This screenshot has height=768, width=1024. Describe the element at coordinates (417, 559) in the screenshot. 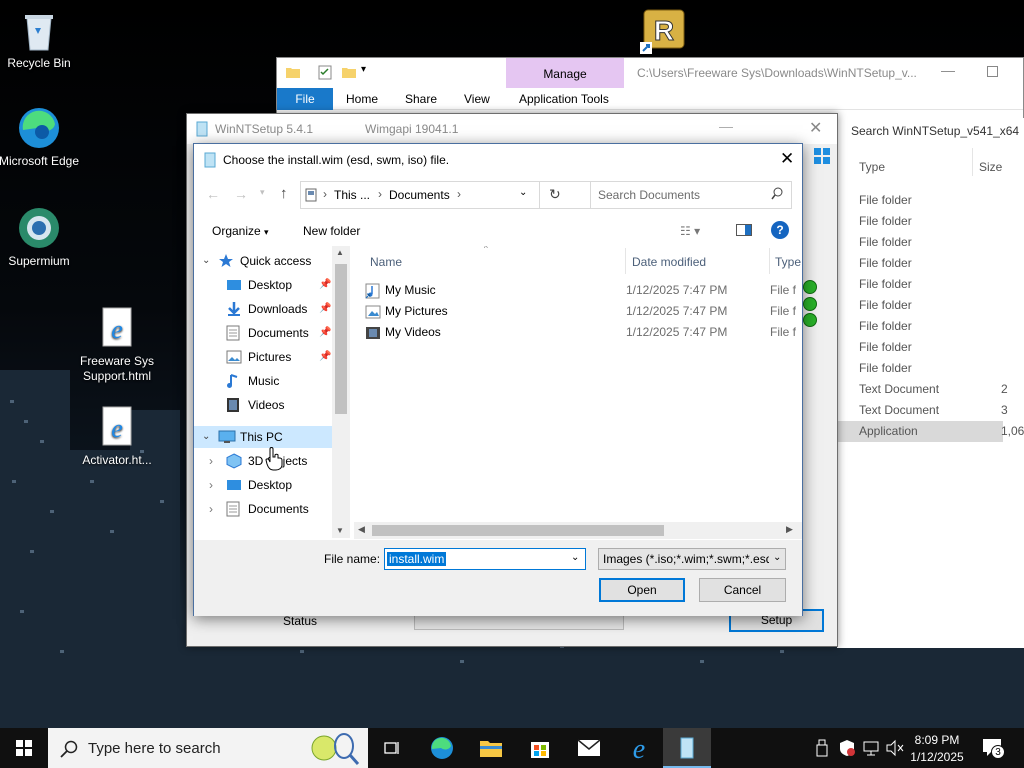

I see `file-name-input: install.wim` at that location.